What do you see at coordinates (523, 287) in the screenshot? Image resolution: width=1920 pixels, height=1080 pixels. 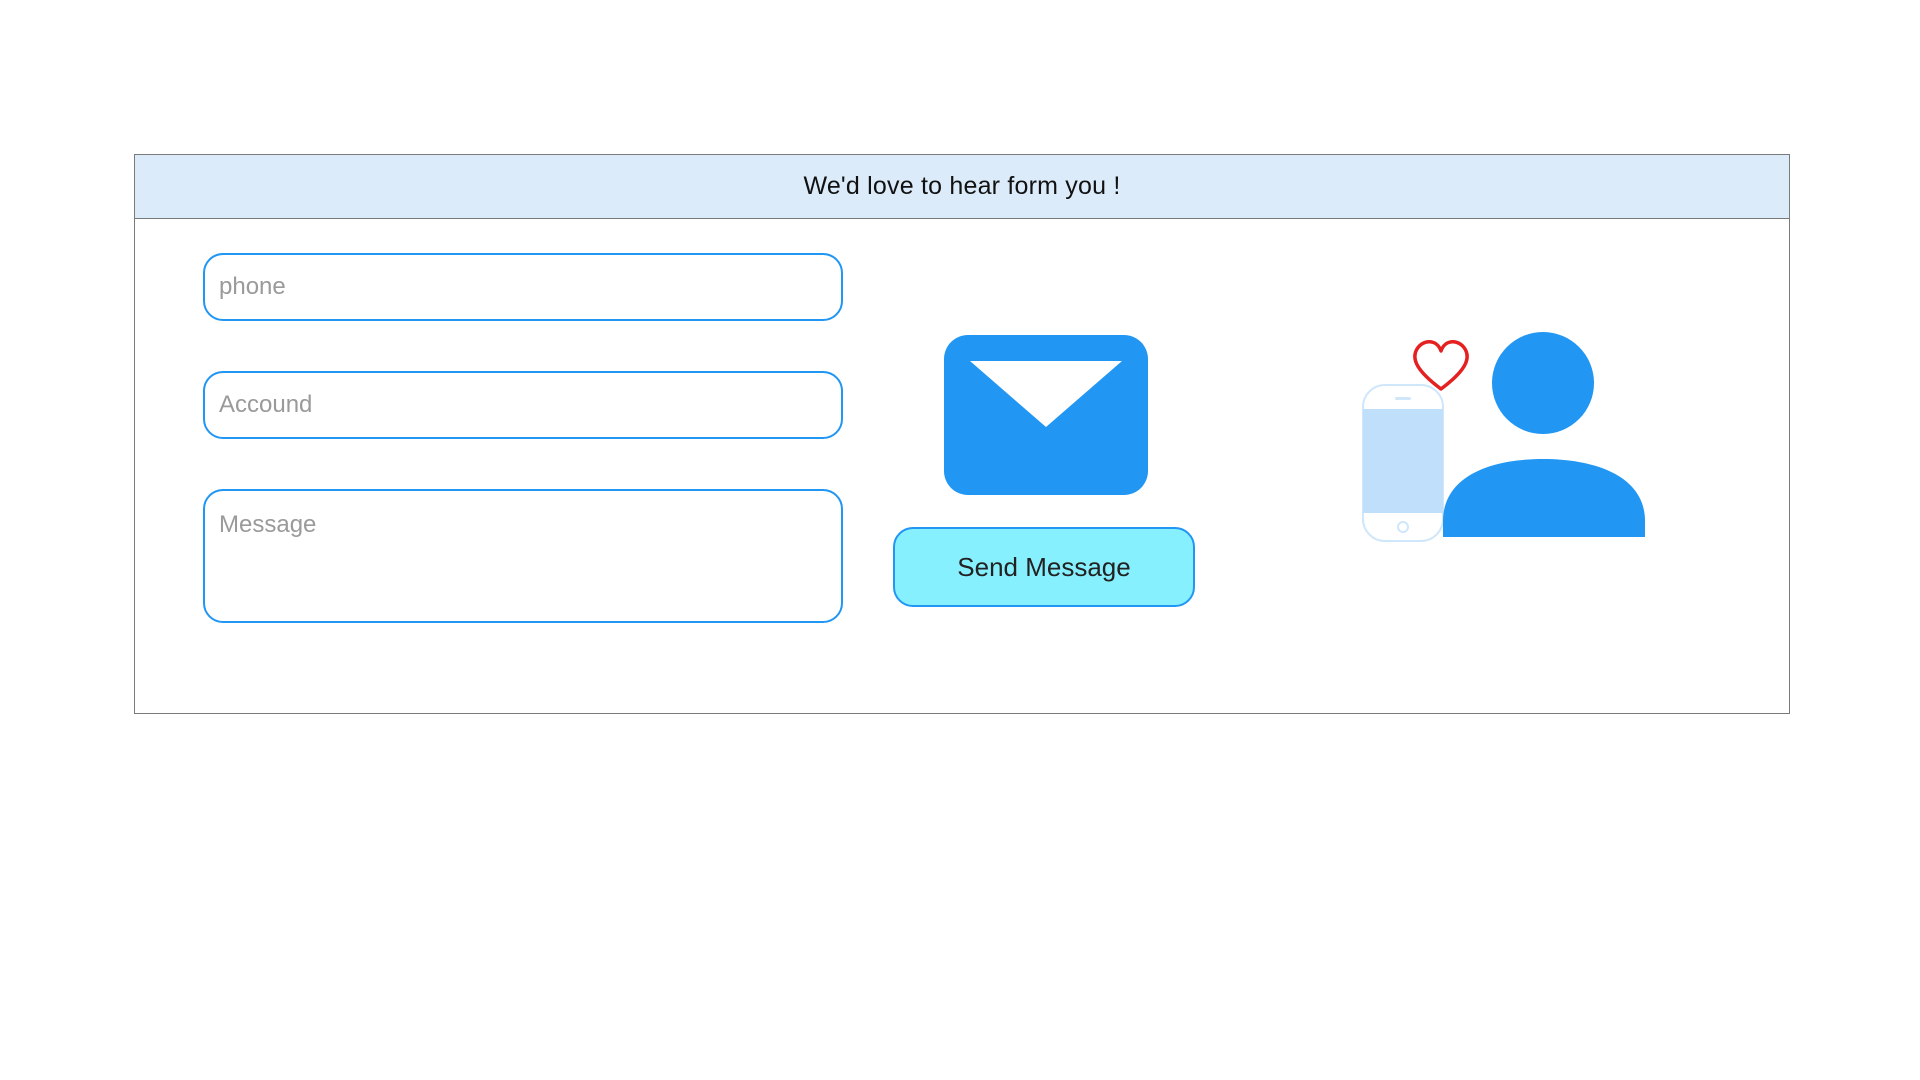 I see `phone-input` at bounding box center [523, 287].